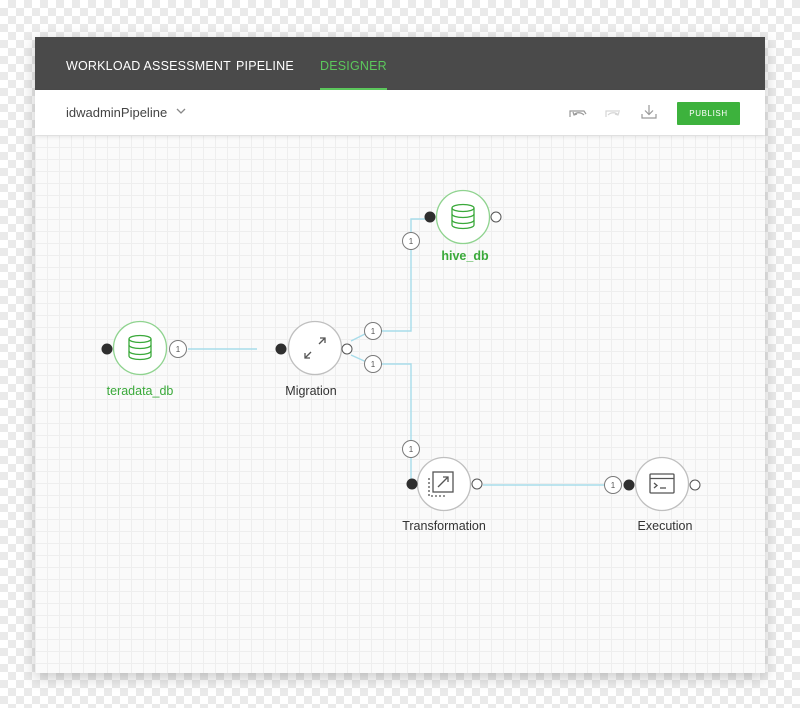  I want to click on undo-icon, so click(578, 112).